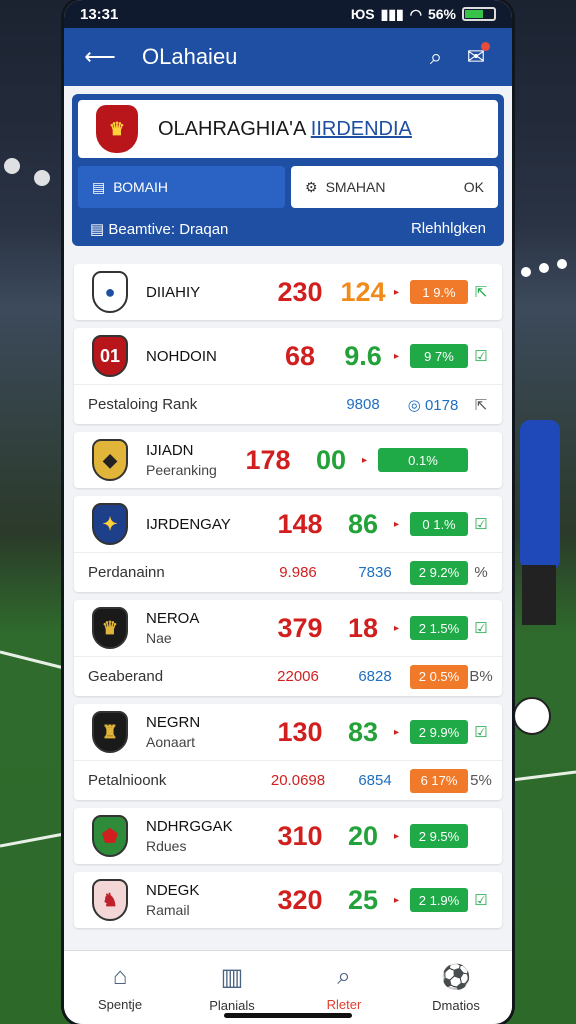 This screenshot has height=1024, width=576. I want to click on team-name: NDHRGGAK, so click(189, 826).